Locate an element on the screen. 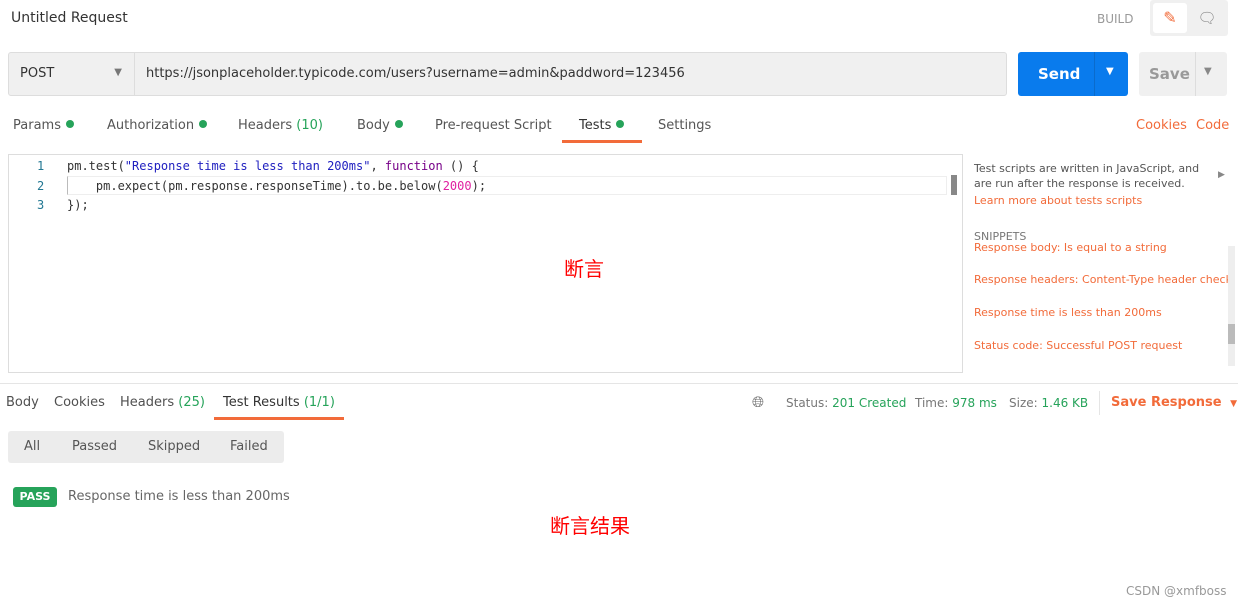  status-info: Status: 201 Created is located at coordinates (846, 403).